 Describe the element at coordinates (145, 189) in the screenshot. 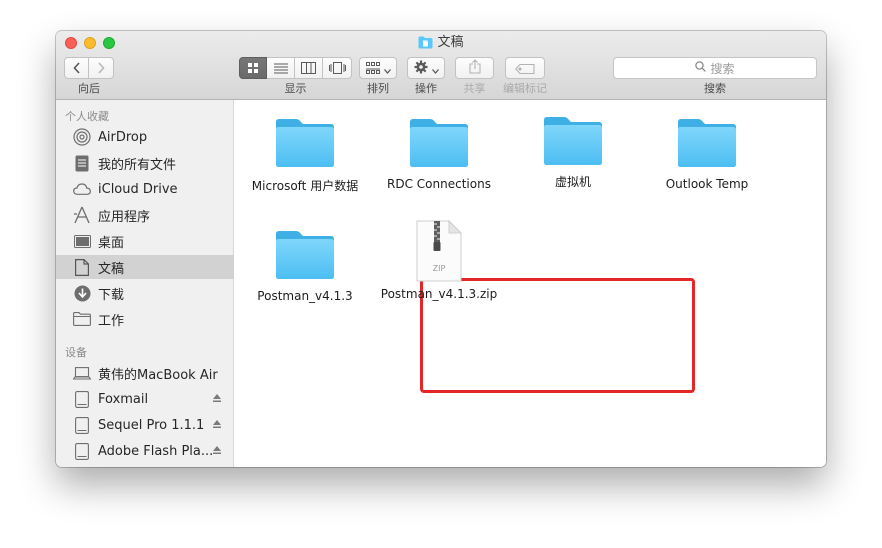

I see `sidebar-item-icloud-drive: iCloud Drive` at that location.